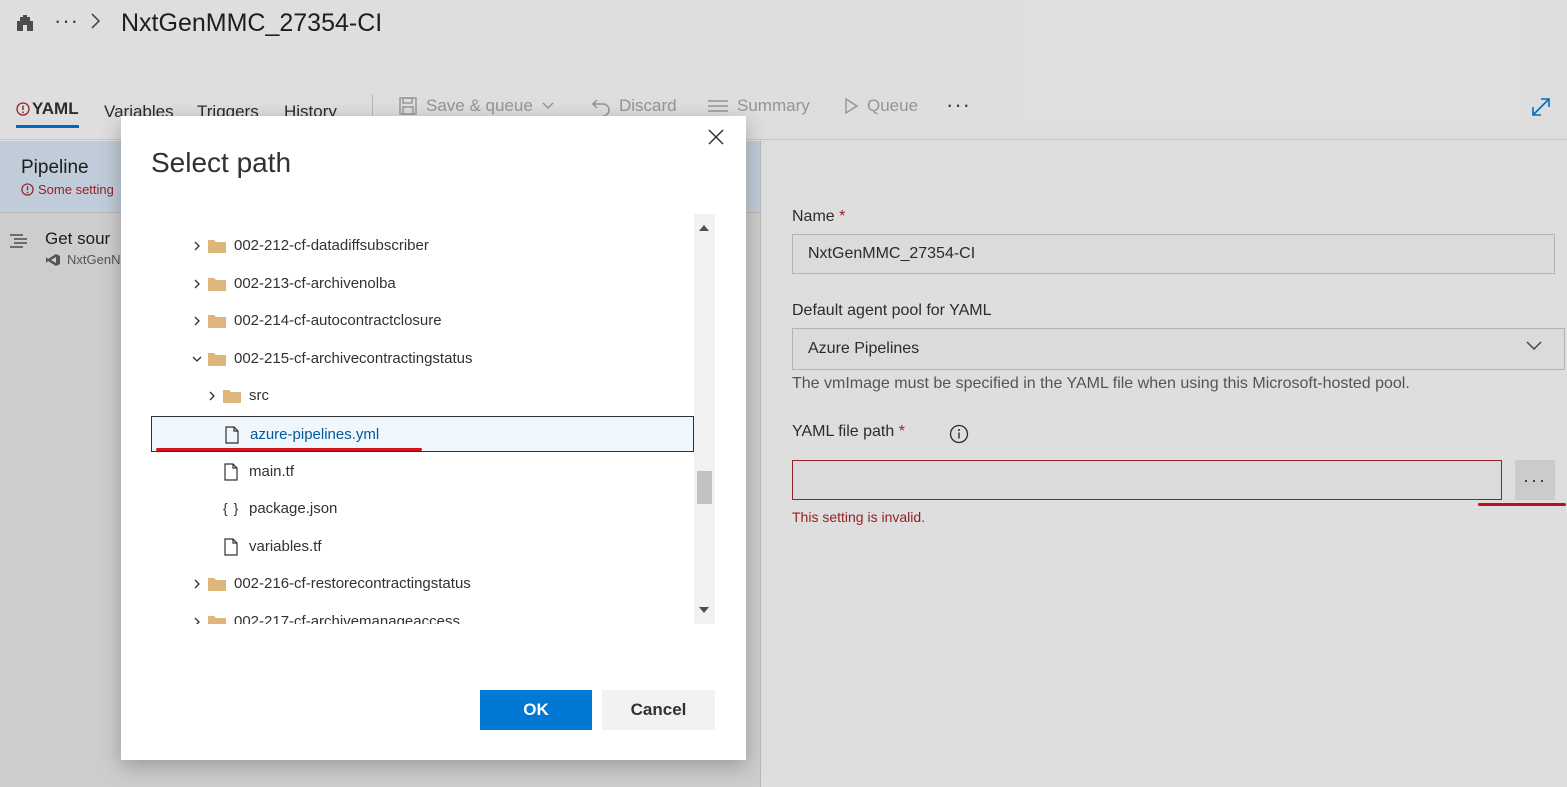  Describe the element at coordinates (704, 610) in the screenshot. I see `scroll-down-icon` at that location.